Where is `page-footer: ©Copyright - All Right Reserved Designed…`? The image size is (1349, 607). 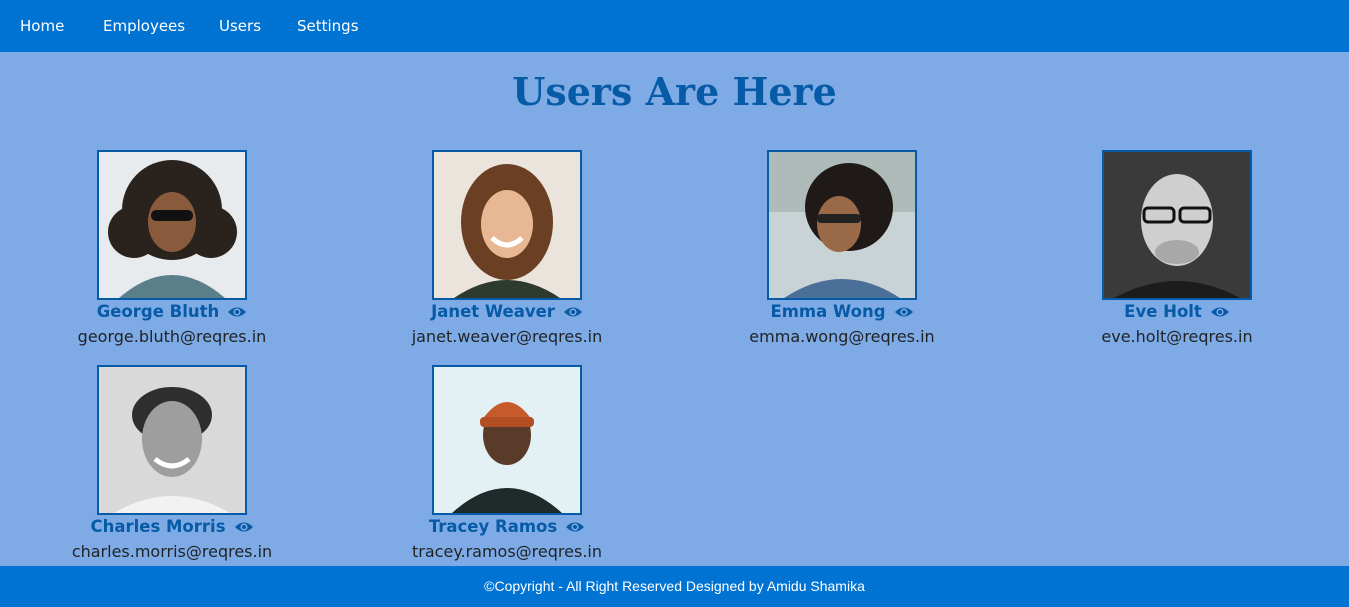
page-footer: ©Copyright - All Right Reserved Designed… is located at coordinates (674, 586).